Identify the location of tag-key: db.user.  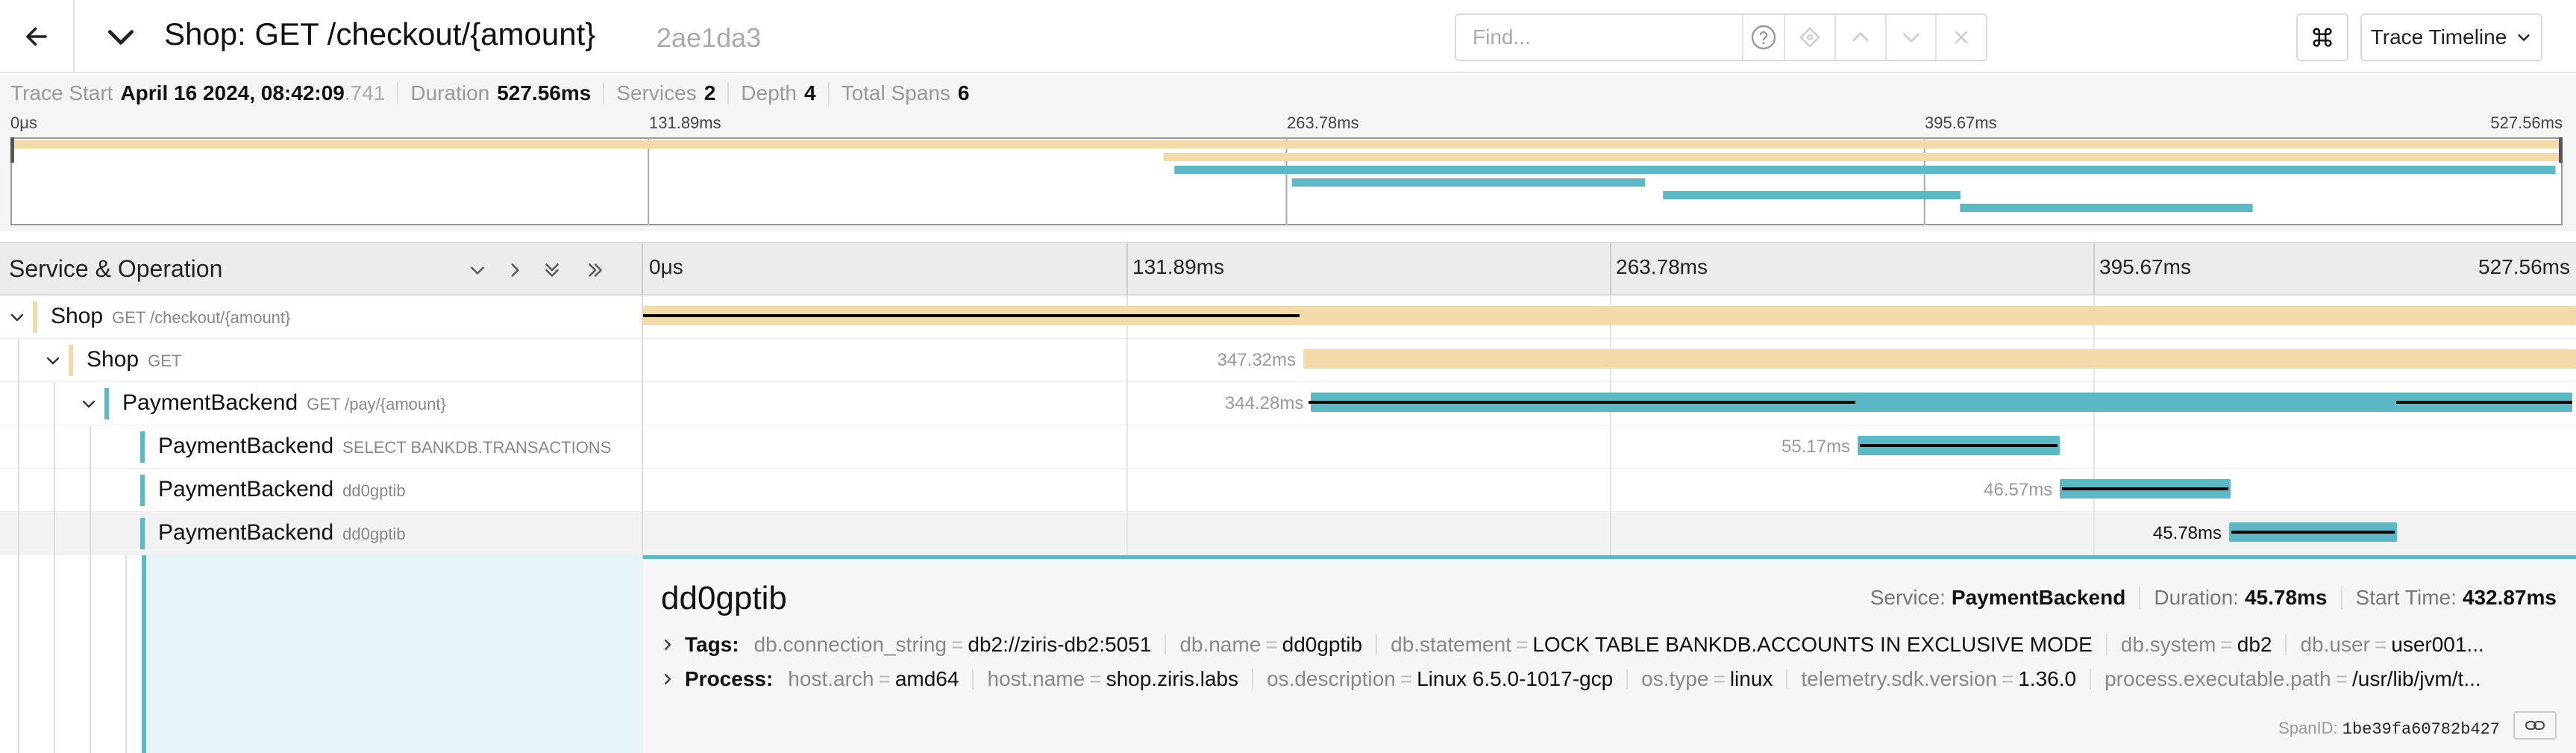
(2335, 644).